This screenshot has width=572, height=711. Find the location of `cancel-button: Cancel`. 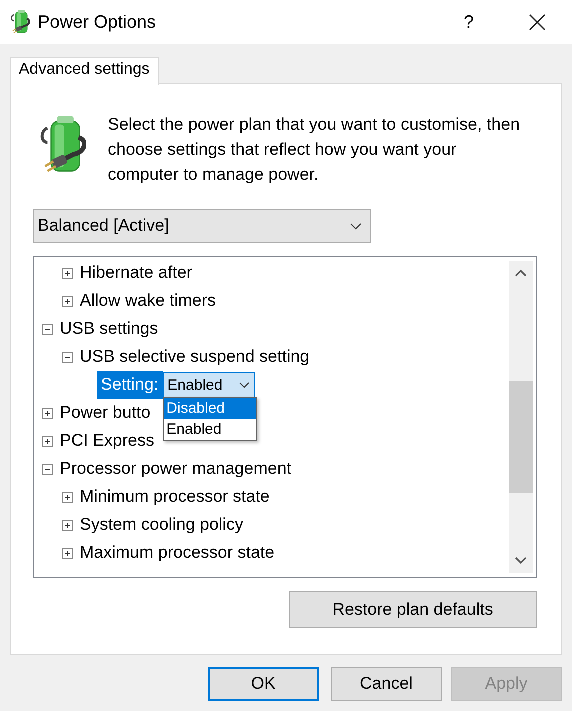

cancel-button: Cancel is located at coordinates (386, 684).